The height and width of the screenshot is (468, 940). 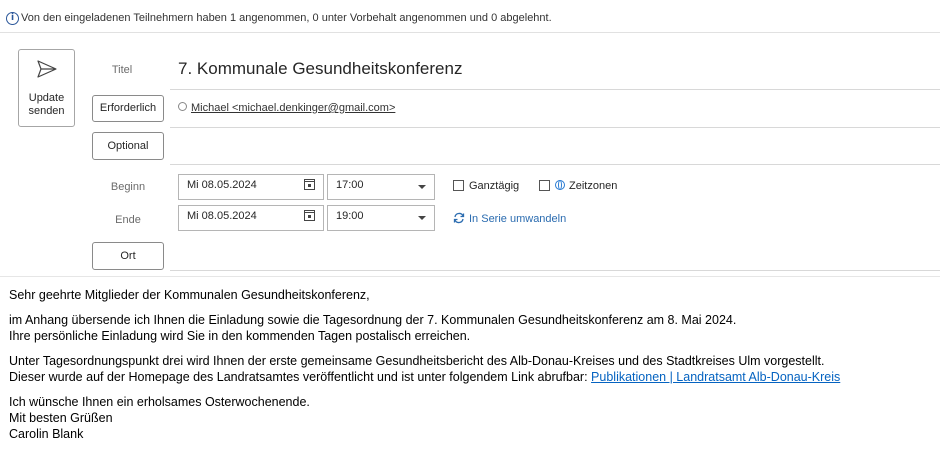 I want to click on start-time-field: 17:00, so click(x=381, y=187).